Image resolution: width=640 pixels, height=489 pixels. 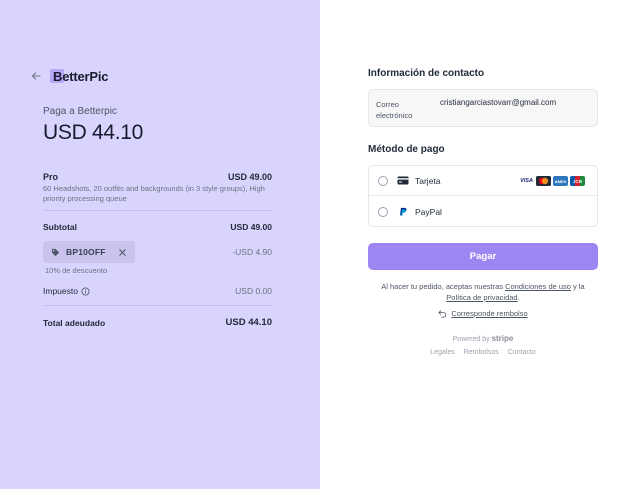 What do you see at coordinates (55, 252) in the screenshot?
I see `tag-icon` at bounding box center [55, 252].